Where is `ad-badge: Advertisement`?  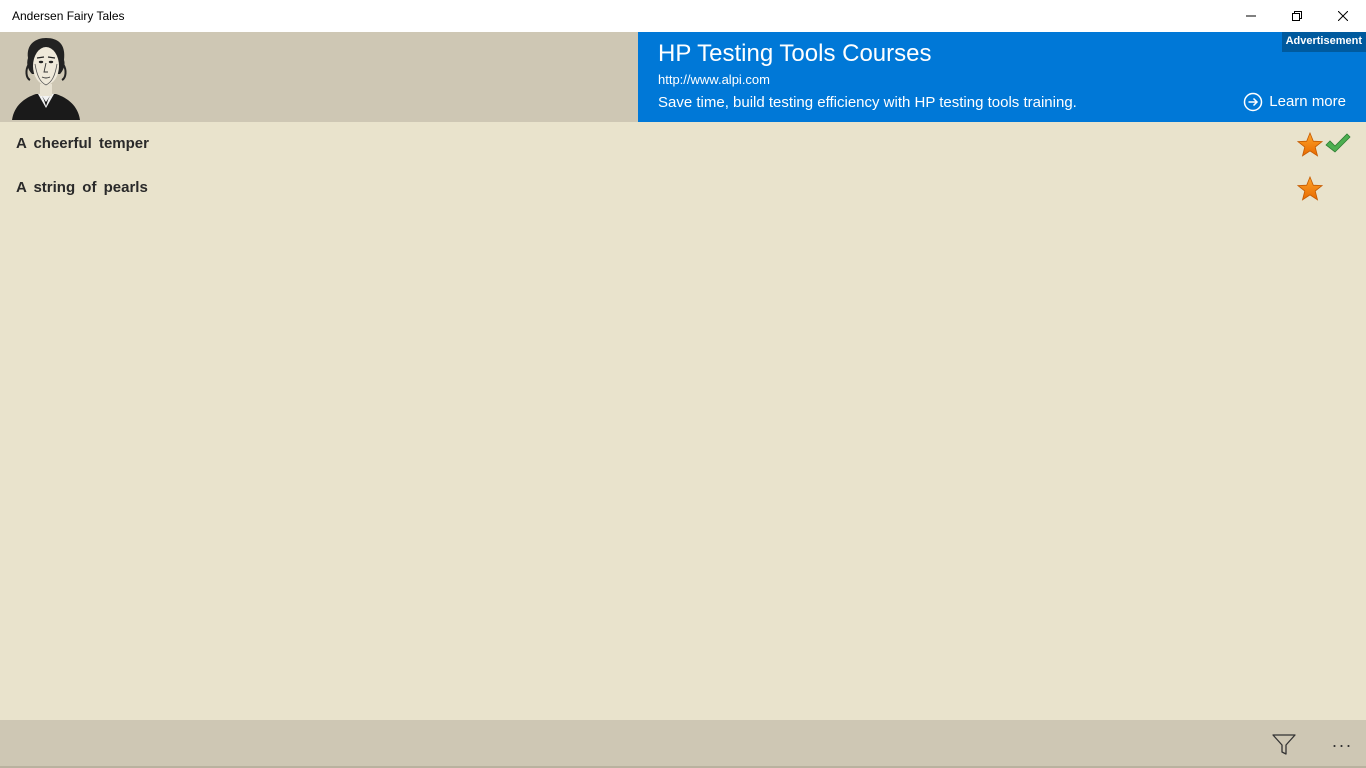 ad-badge: Advertisement is located at coordinates (1323, 42).